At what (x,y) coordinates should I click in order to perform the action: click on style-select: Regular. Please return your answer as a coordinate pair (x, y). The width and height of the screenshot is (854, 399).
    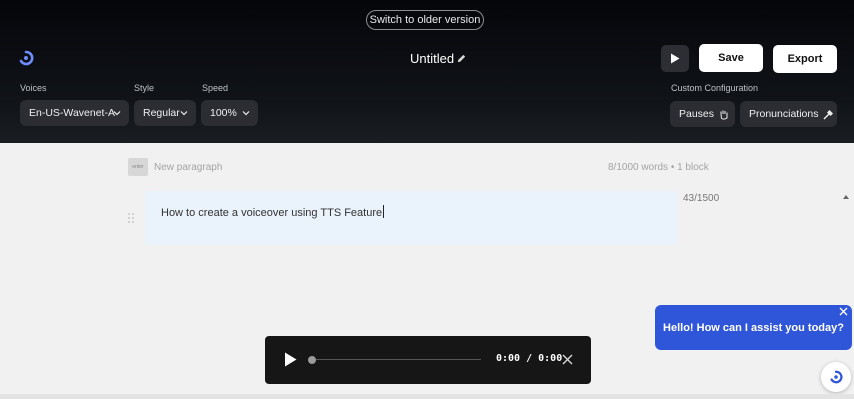
    Looking at the image, I should click on (165, 113).